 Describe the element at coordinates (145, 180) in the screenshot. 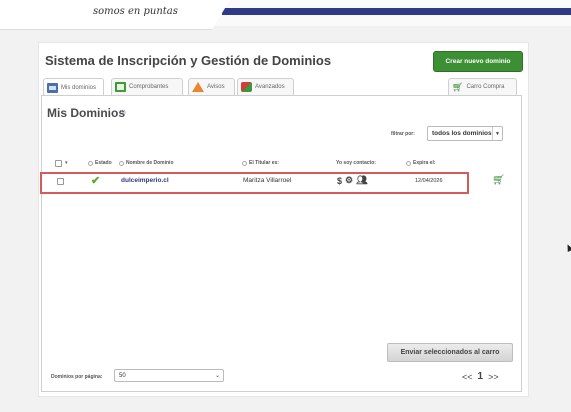

I see `domain-link: dulceimperio.cl` at that location.